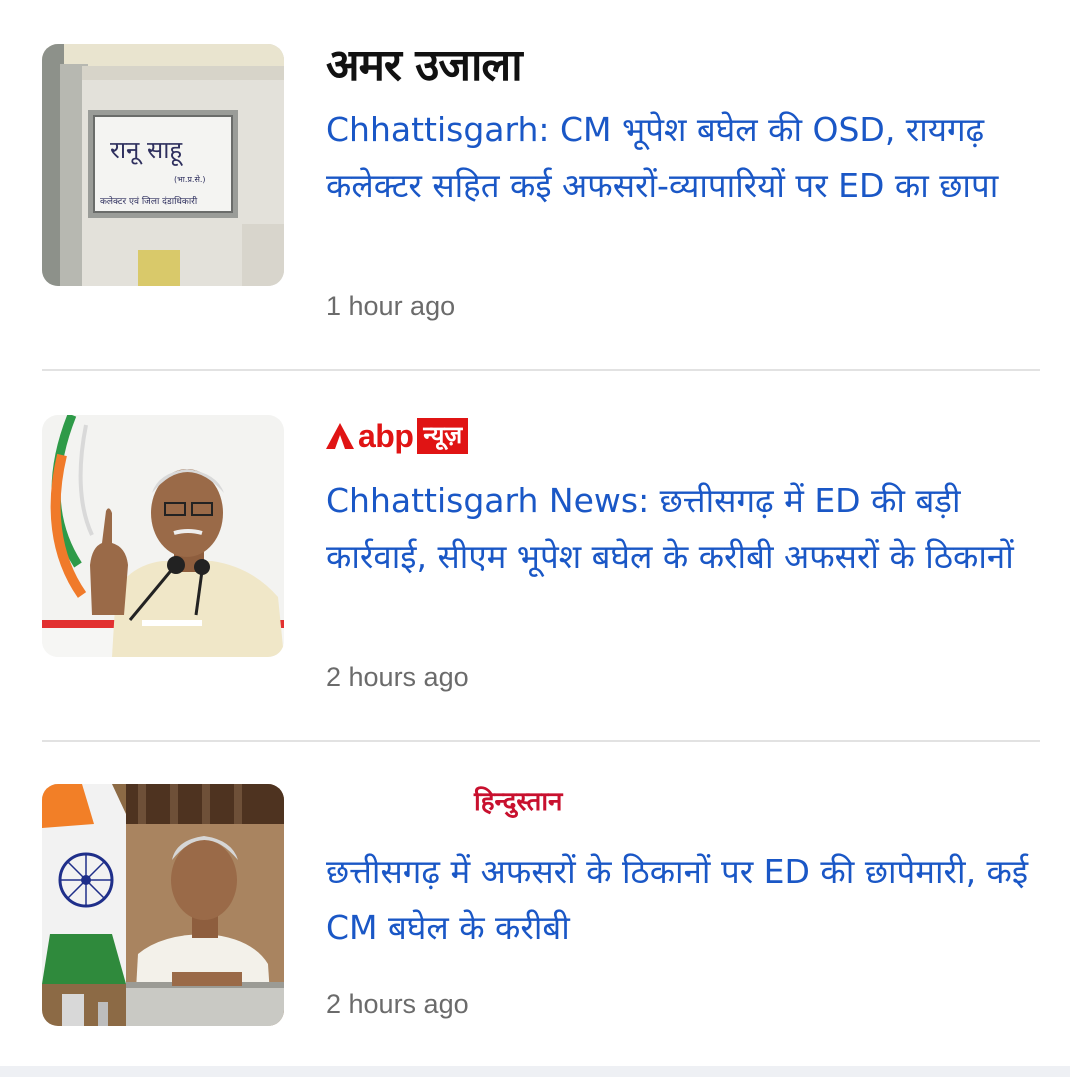 This screenshot has width=1070, height=1077. I want to click on politician-speaking-photo, so click(163, 536).